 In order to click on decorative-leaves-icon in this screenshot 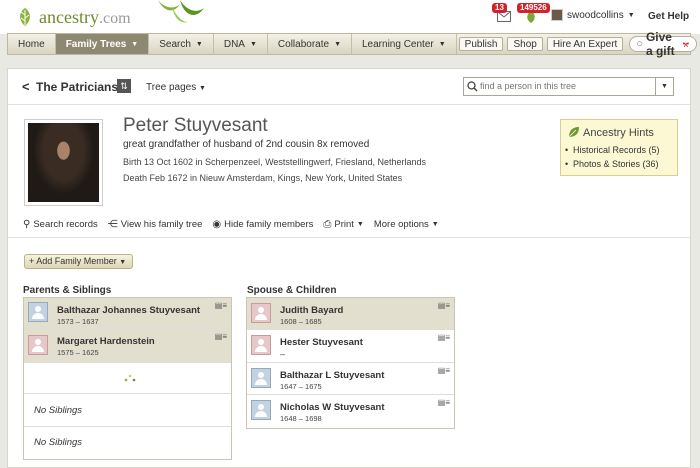, I will do `click(181, 11)`.